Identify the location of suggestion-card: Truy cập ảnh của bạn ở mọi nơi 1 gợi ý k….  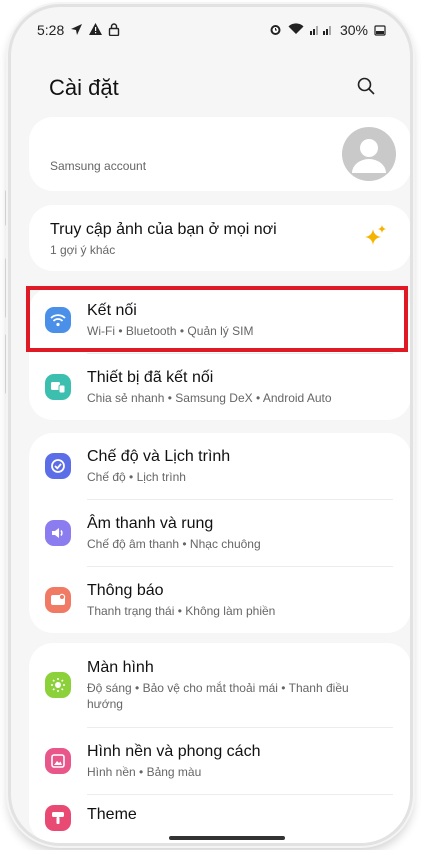
(219, 238).